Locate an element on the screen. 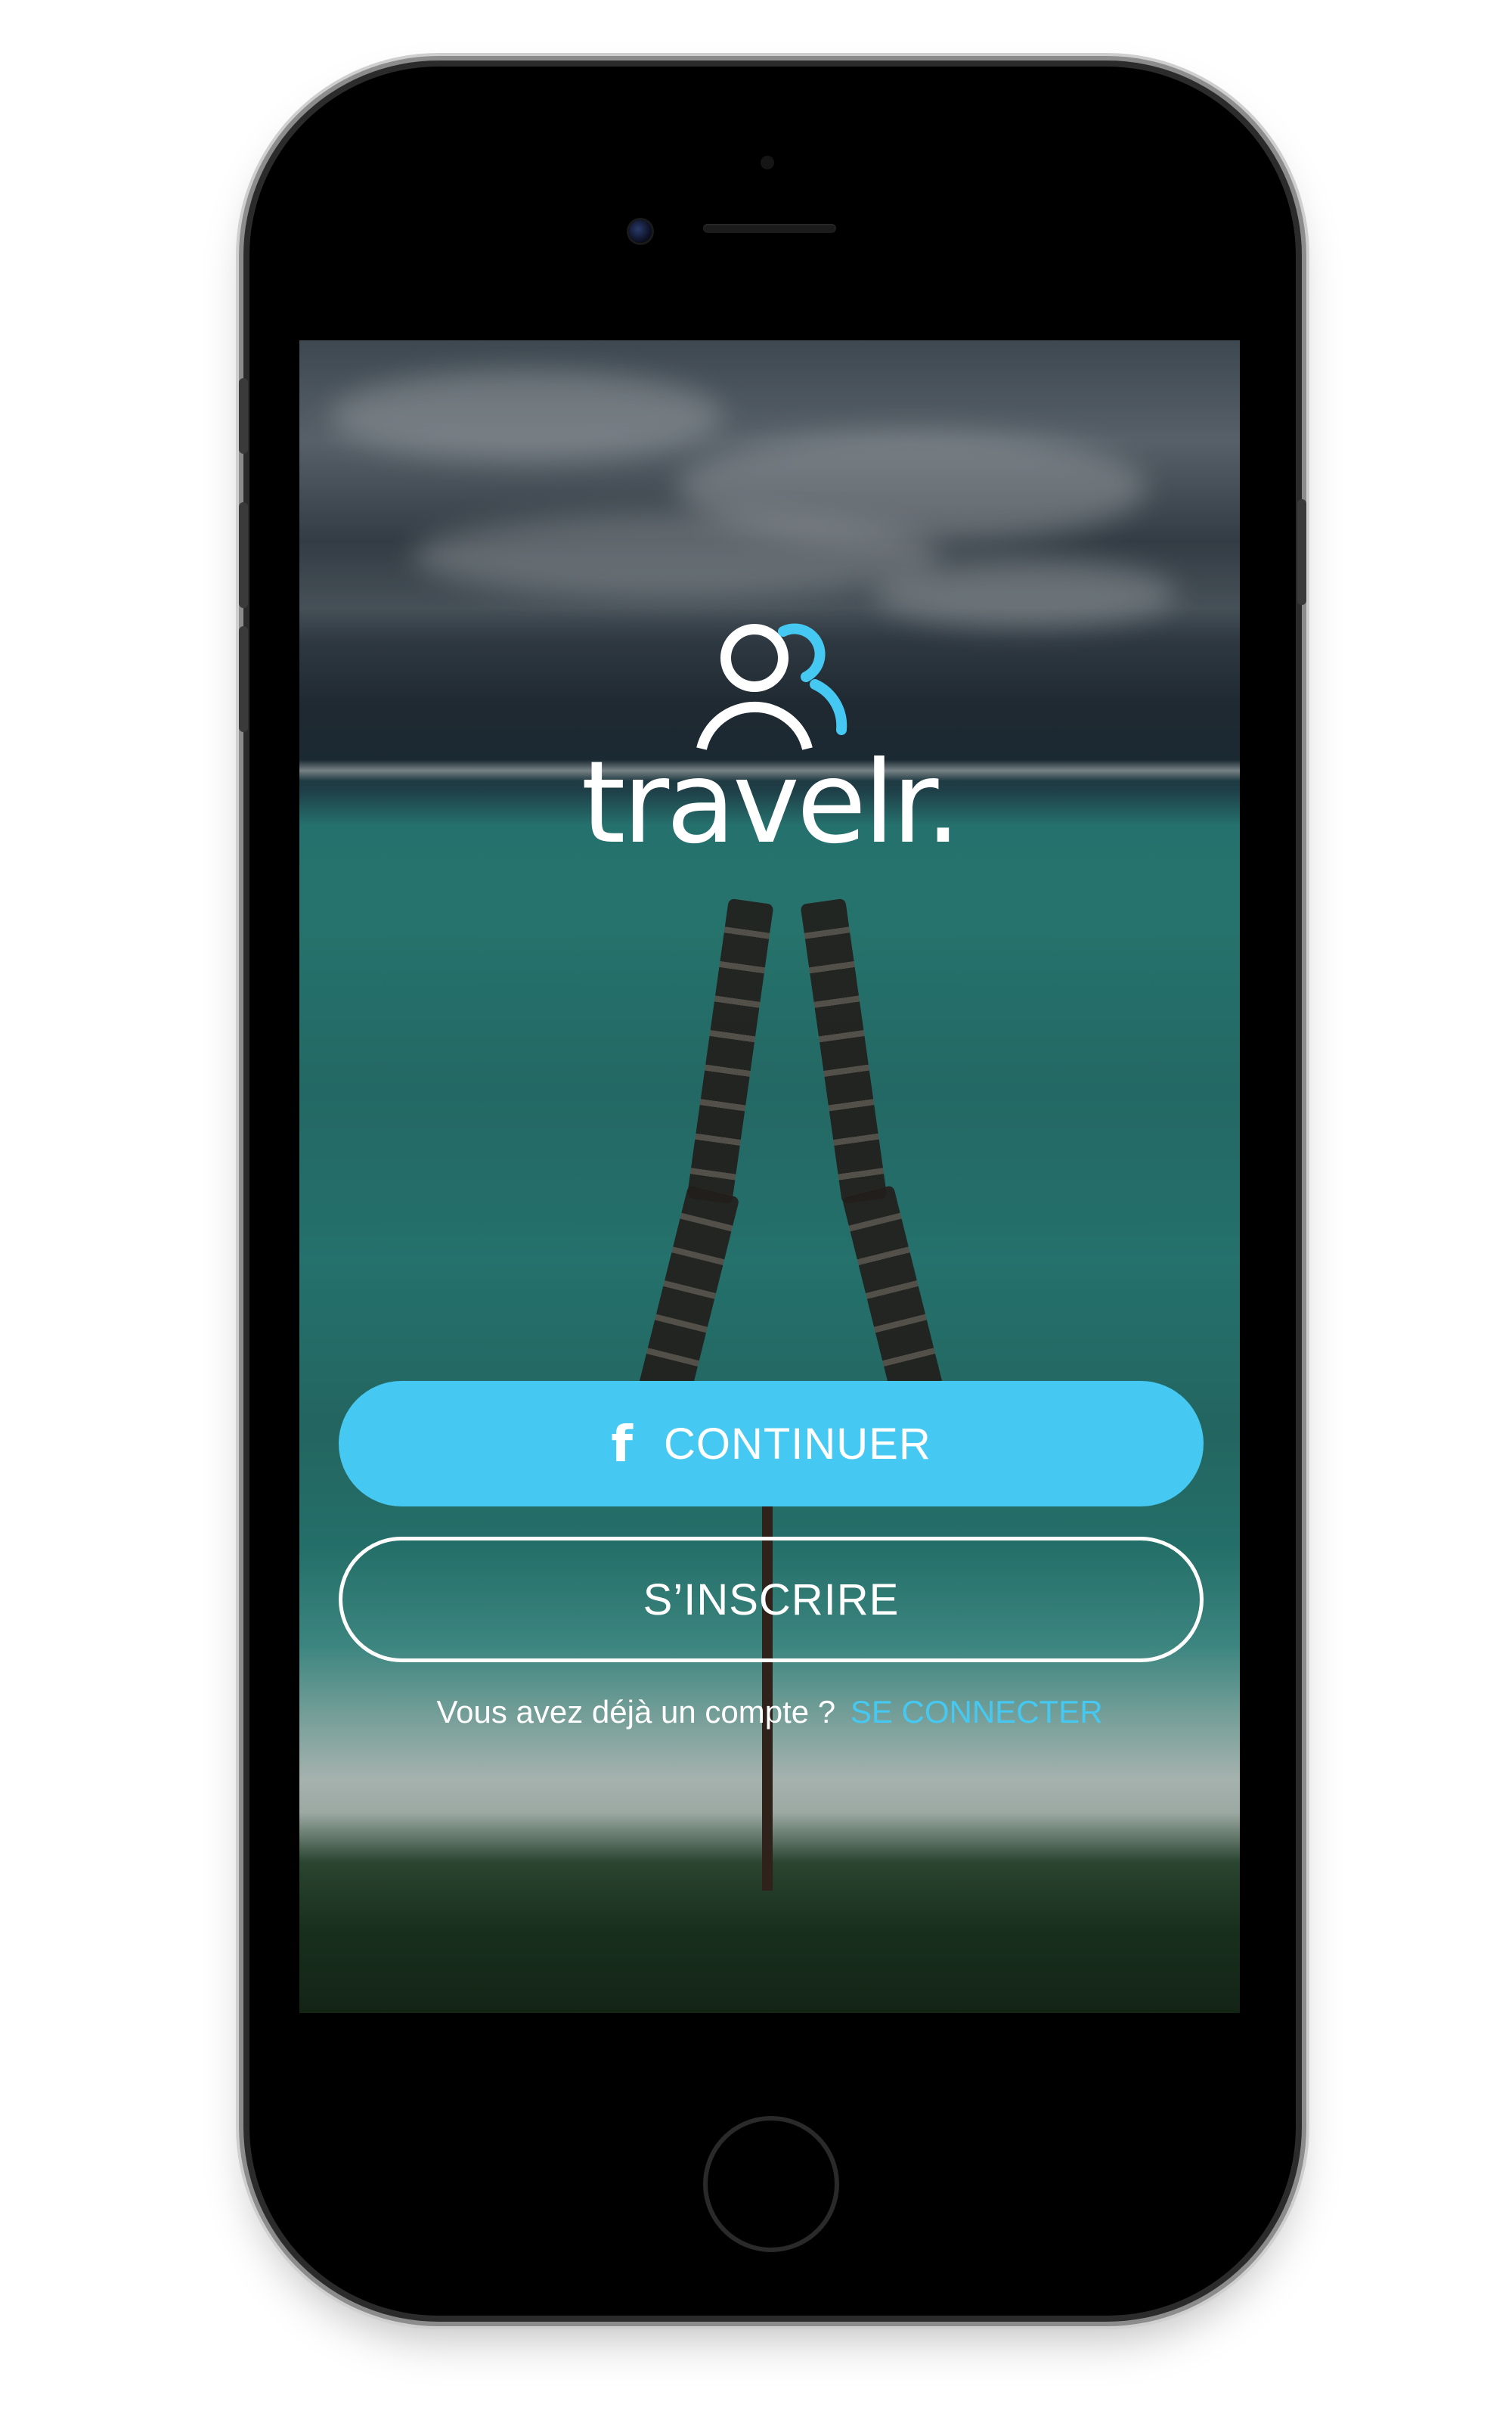 The width and height of the screenshot is (1512, 2420). front-camera-icon is located at coordinates (640, 231).